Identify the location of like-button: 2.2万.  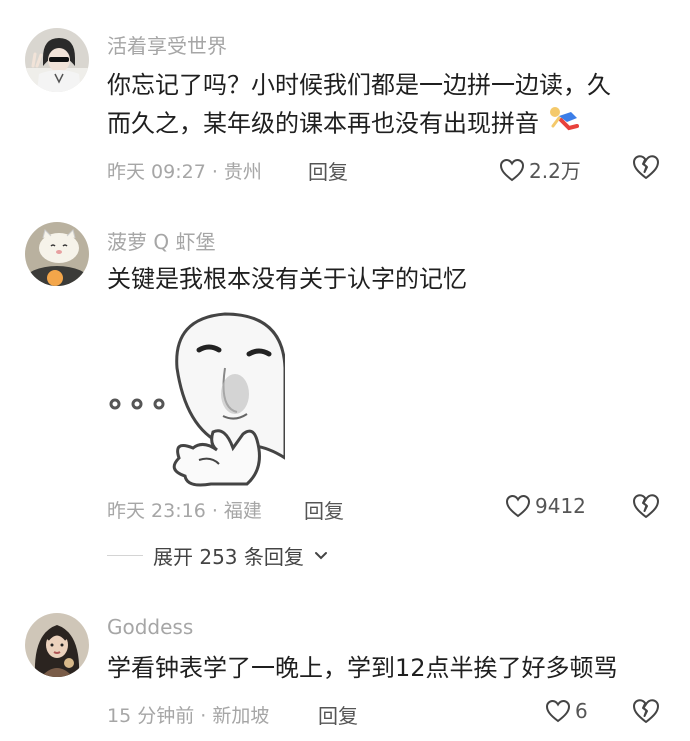
(540, 169).